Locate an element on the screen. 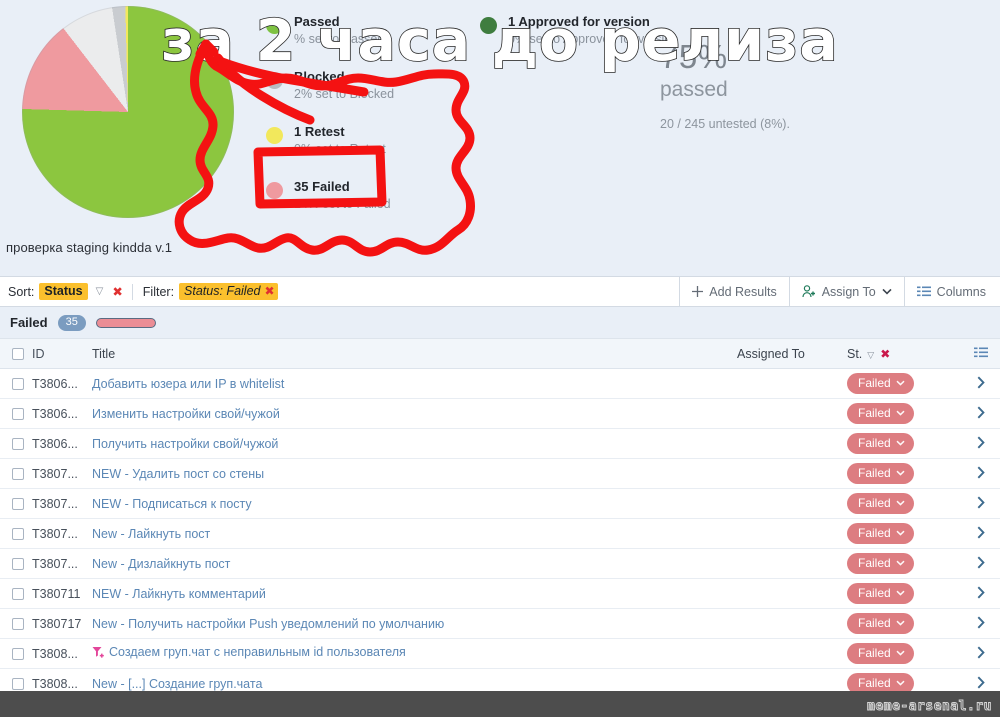  row-title-link: NEW - Подписаться к посту is located at coordinates (172, 504).